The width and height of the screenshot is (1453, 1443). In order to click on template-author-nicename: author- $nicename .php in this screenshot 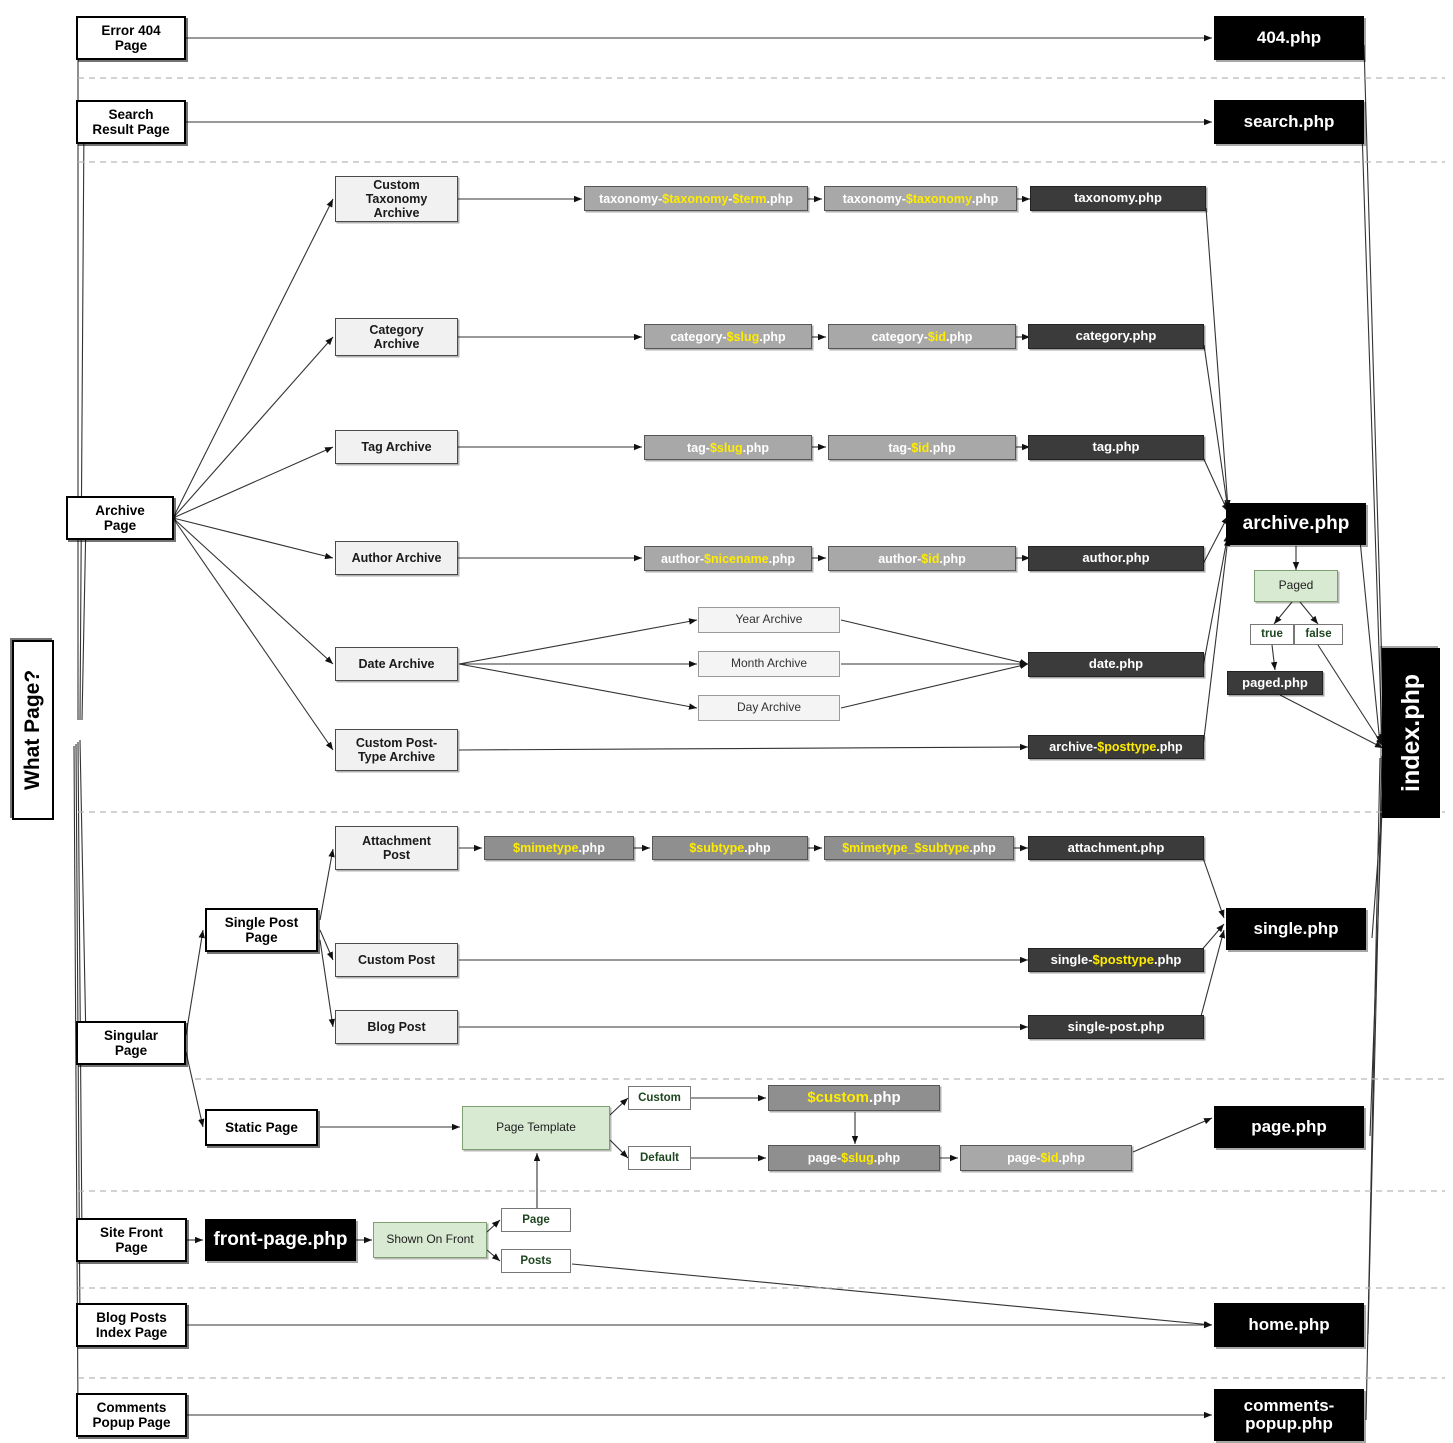, I will do `click(728, 558)`.